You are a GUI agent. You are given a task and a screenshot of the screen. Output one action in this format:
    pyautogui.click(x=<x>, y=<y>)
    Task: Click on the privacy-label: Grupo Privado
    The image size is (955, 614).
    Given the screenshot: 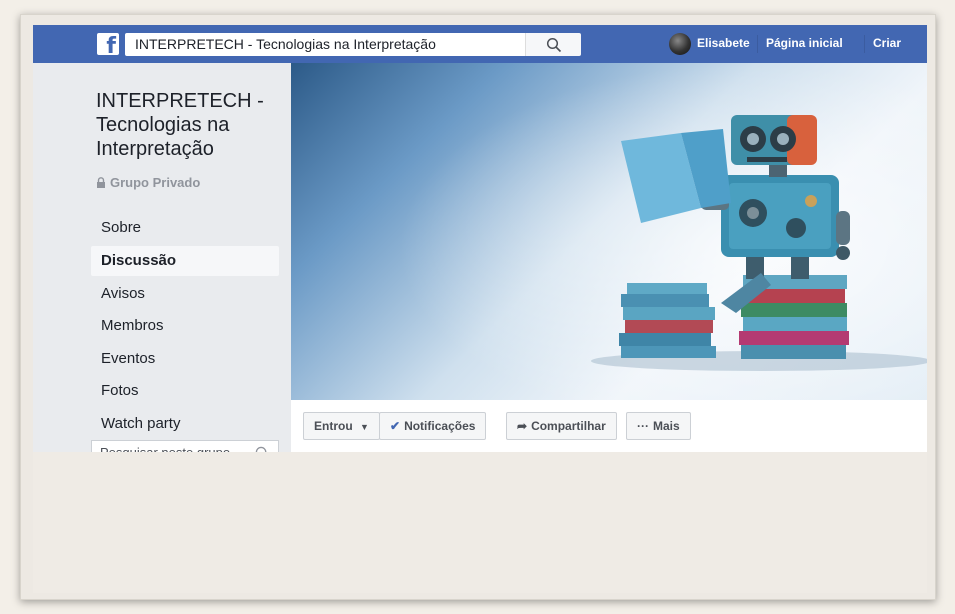 What is the action you would take?
    pyautogui.click(x=148, y=182)
    